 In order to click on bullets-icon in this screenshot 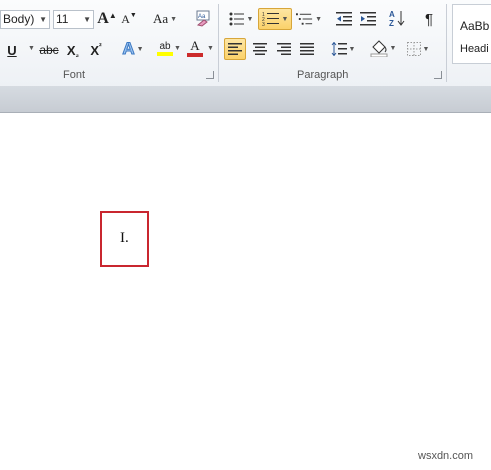, I will do `click(236, 19)`.